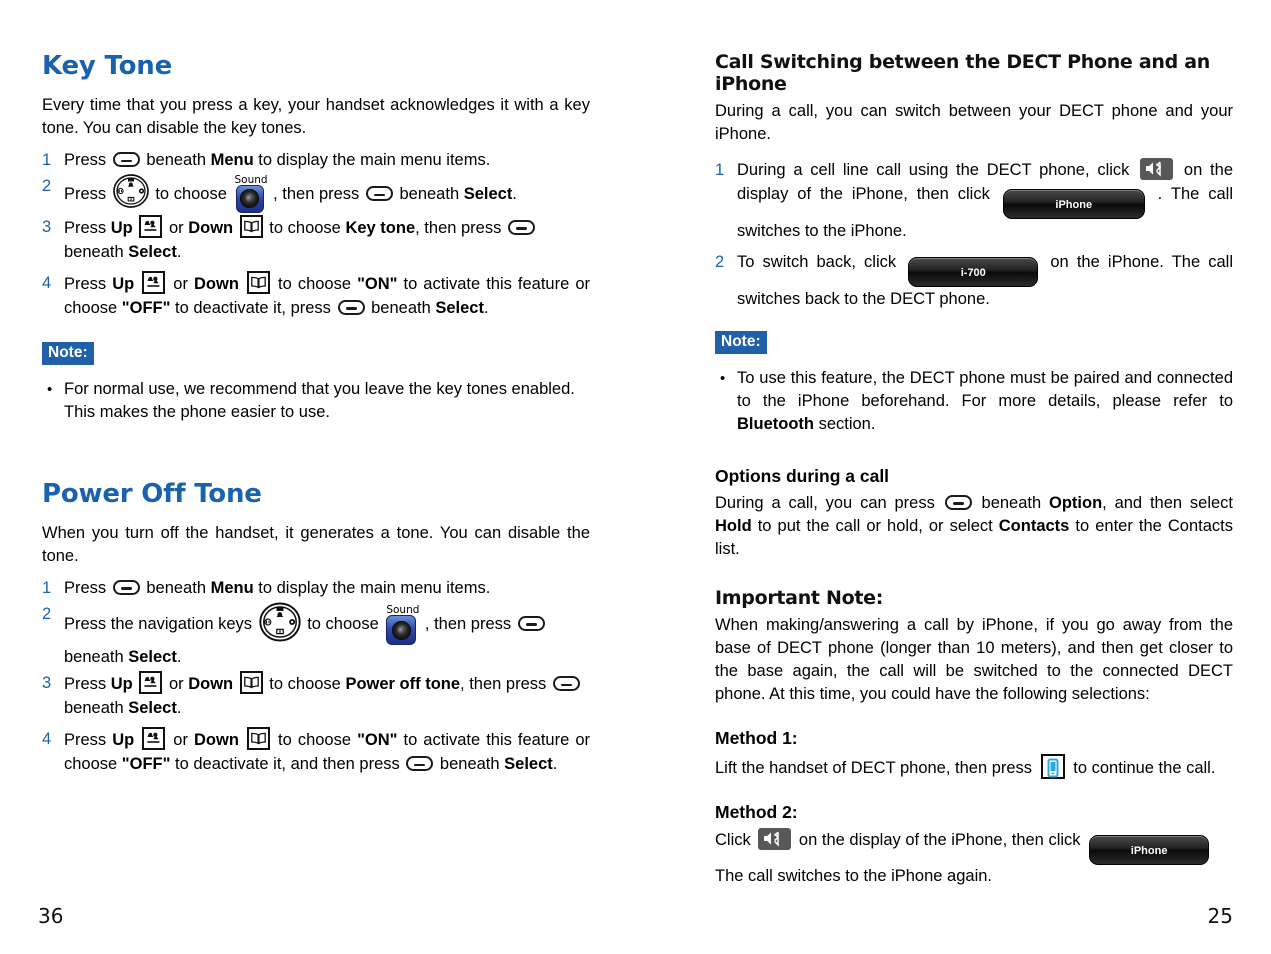 The height and width of the screenshot is (954, 1271). I want to click on opt-bold-contacts: Contacts, so click(1034, 525).